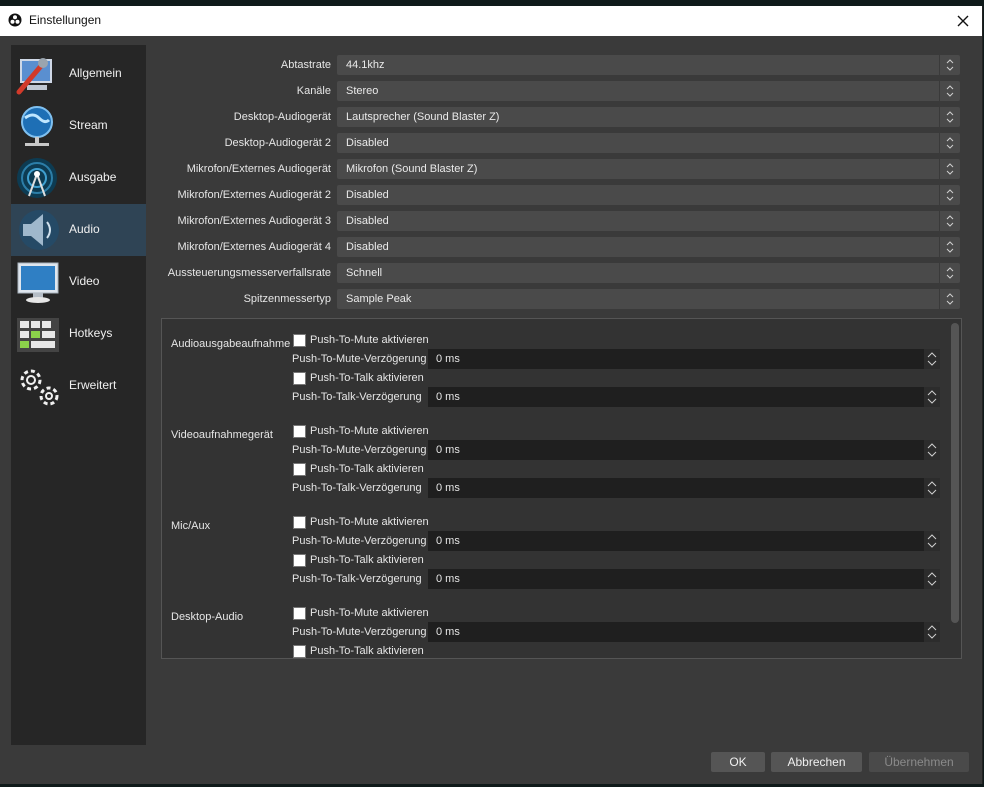 The image size is (984, 787). Describe the element at coordinates (287, 299) in the screenshot. I see `peak-meter-type-label: Spitzenmessertyp` at that location.